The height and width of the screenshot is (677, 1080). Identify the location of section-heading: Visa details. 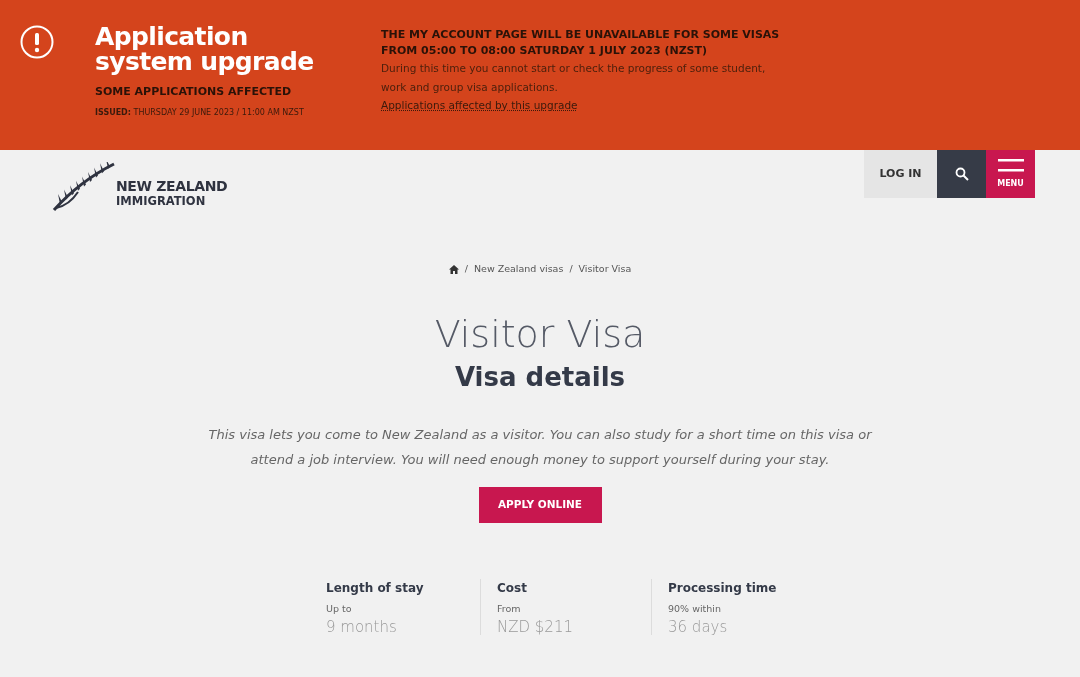
(540, 378).